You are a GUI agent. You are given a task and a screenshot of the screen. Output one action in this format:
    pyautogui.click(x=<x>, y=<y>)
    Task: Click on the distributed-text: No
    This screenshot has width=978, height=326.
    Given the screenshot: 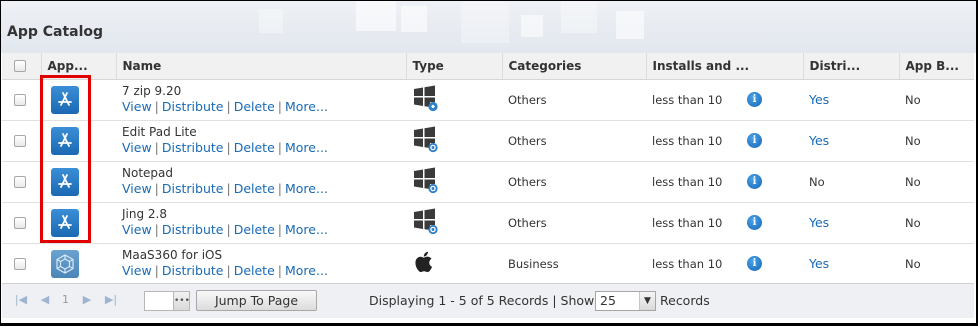 What is the action you would take?
    pyautogui.click(x=851, y=182)
    